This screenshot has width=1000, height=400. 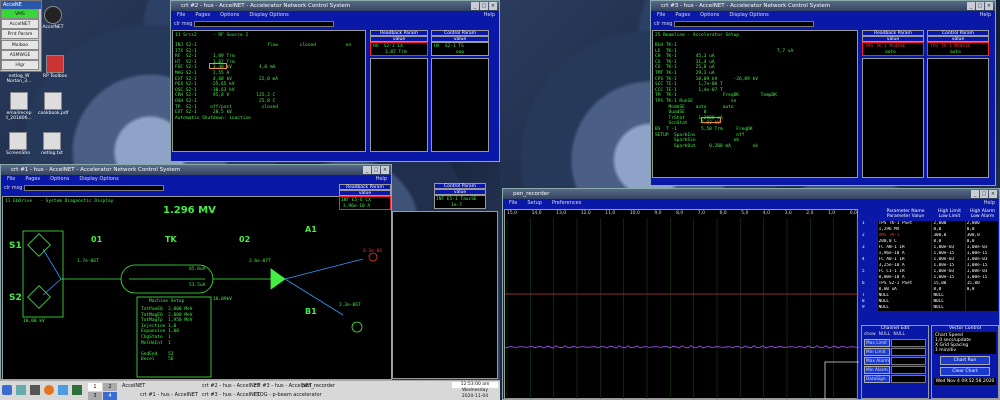 What do you see at coordinates (20, 45) in the screenshot?
I see `launcher-item-mxiboo: Mxiboo` at bounding box center [20, 45].